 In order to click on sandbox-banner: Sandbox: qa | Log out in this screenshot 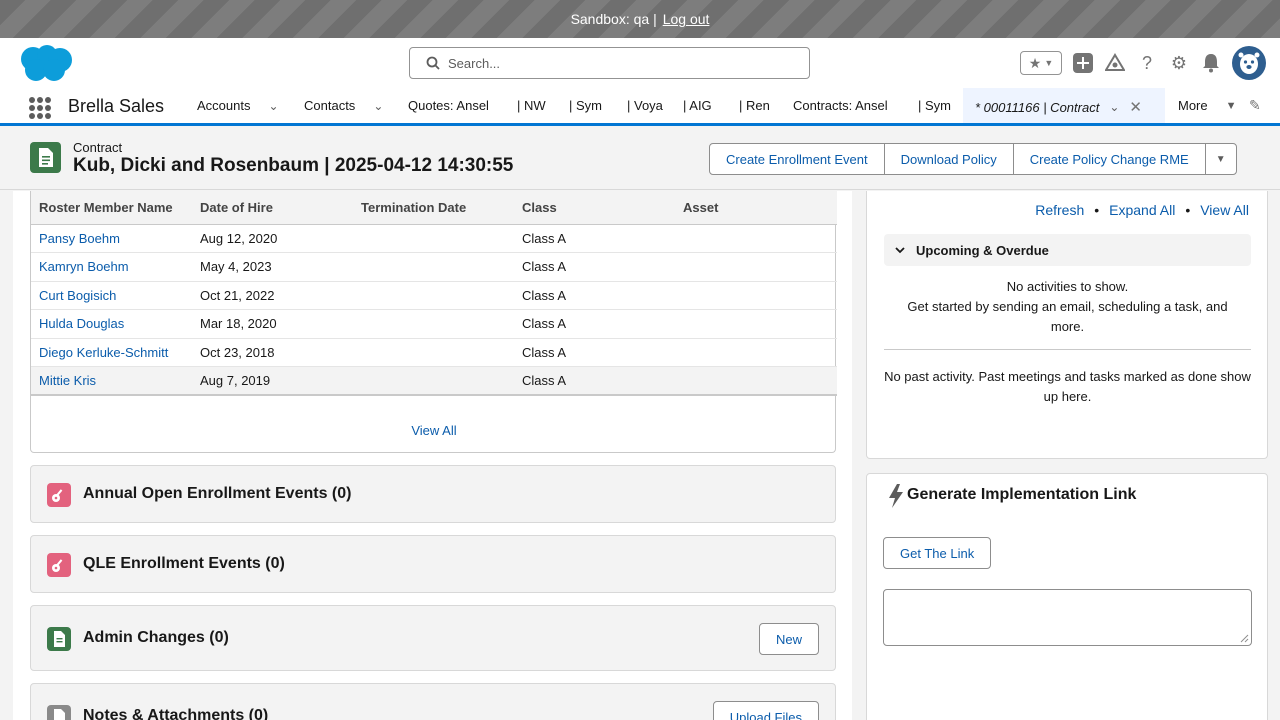, I will do `click(640, 19)`.